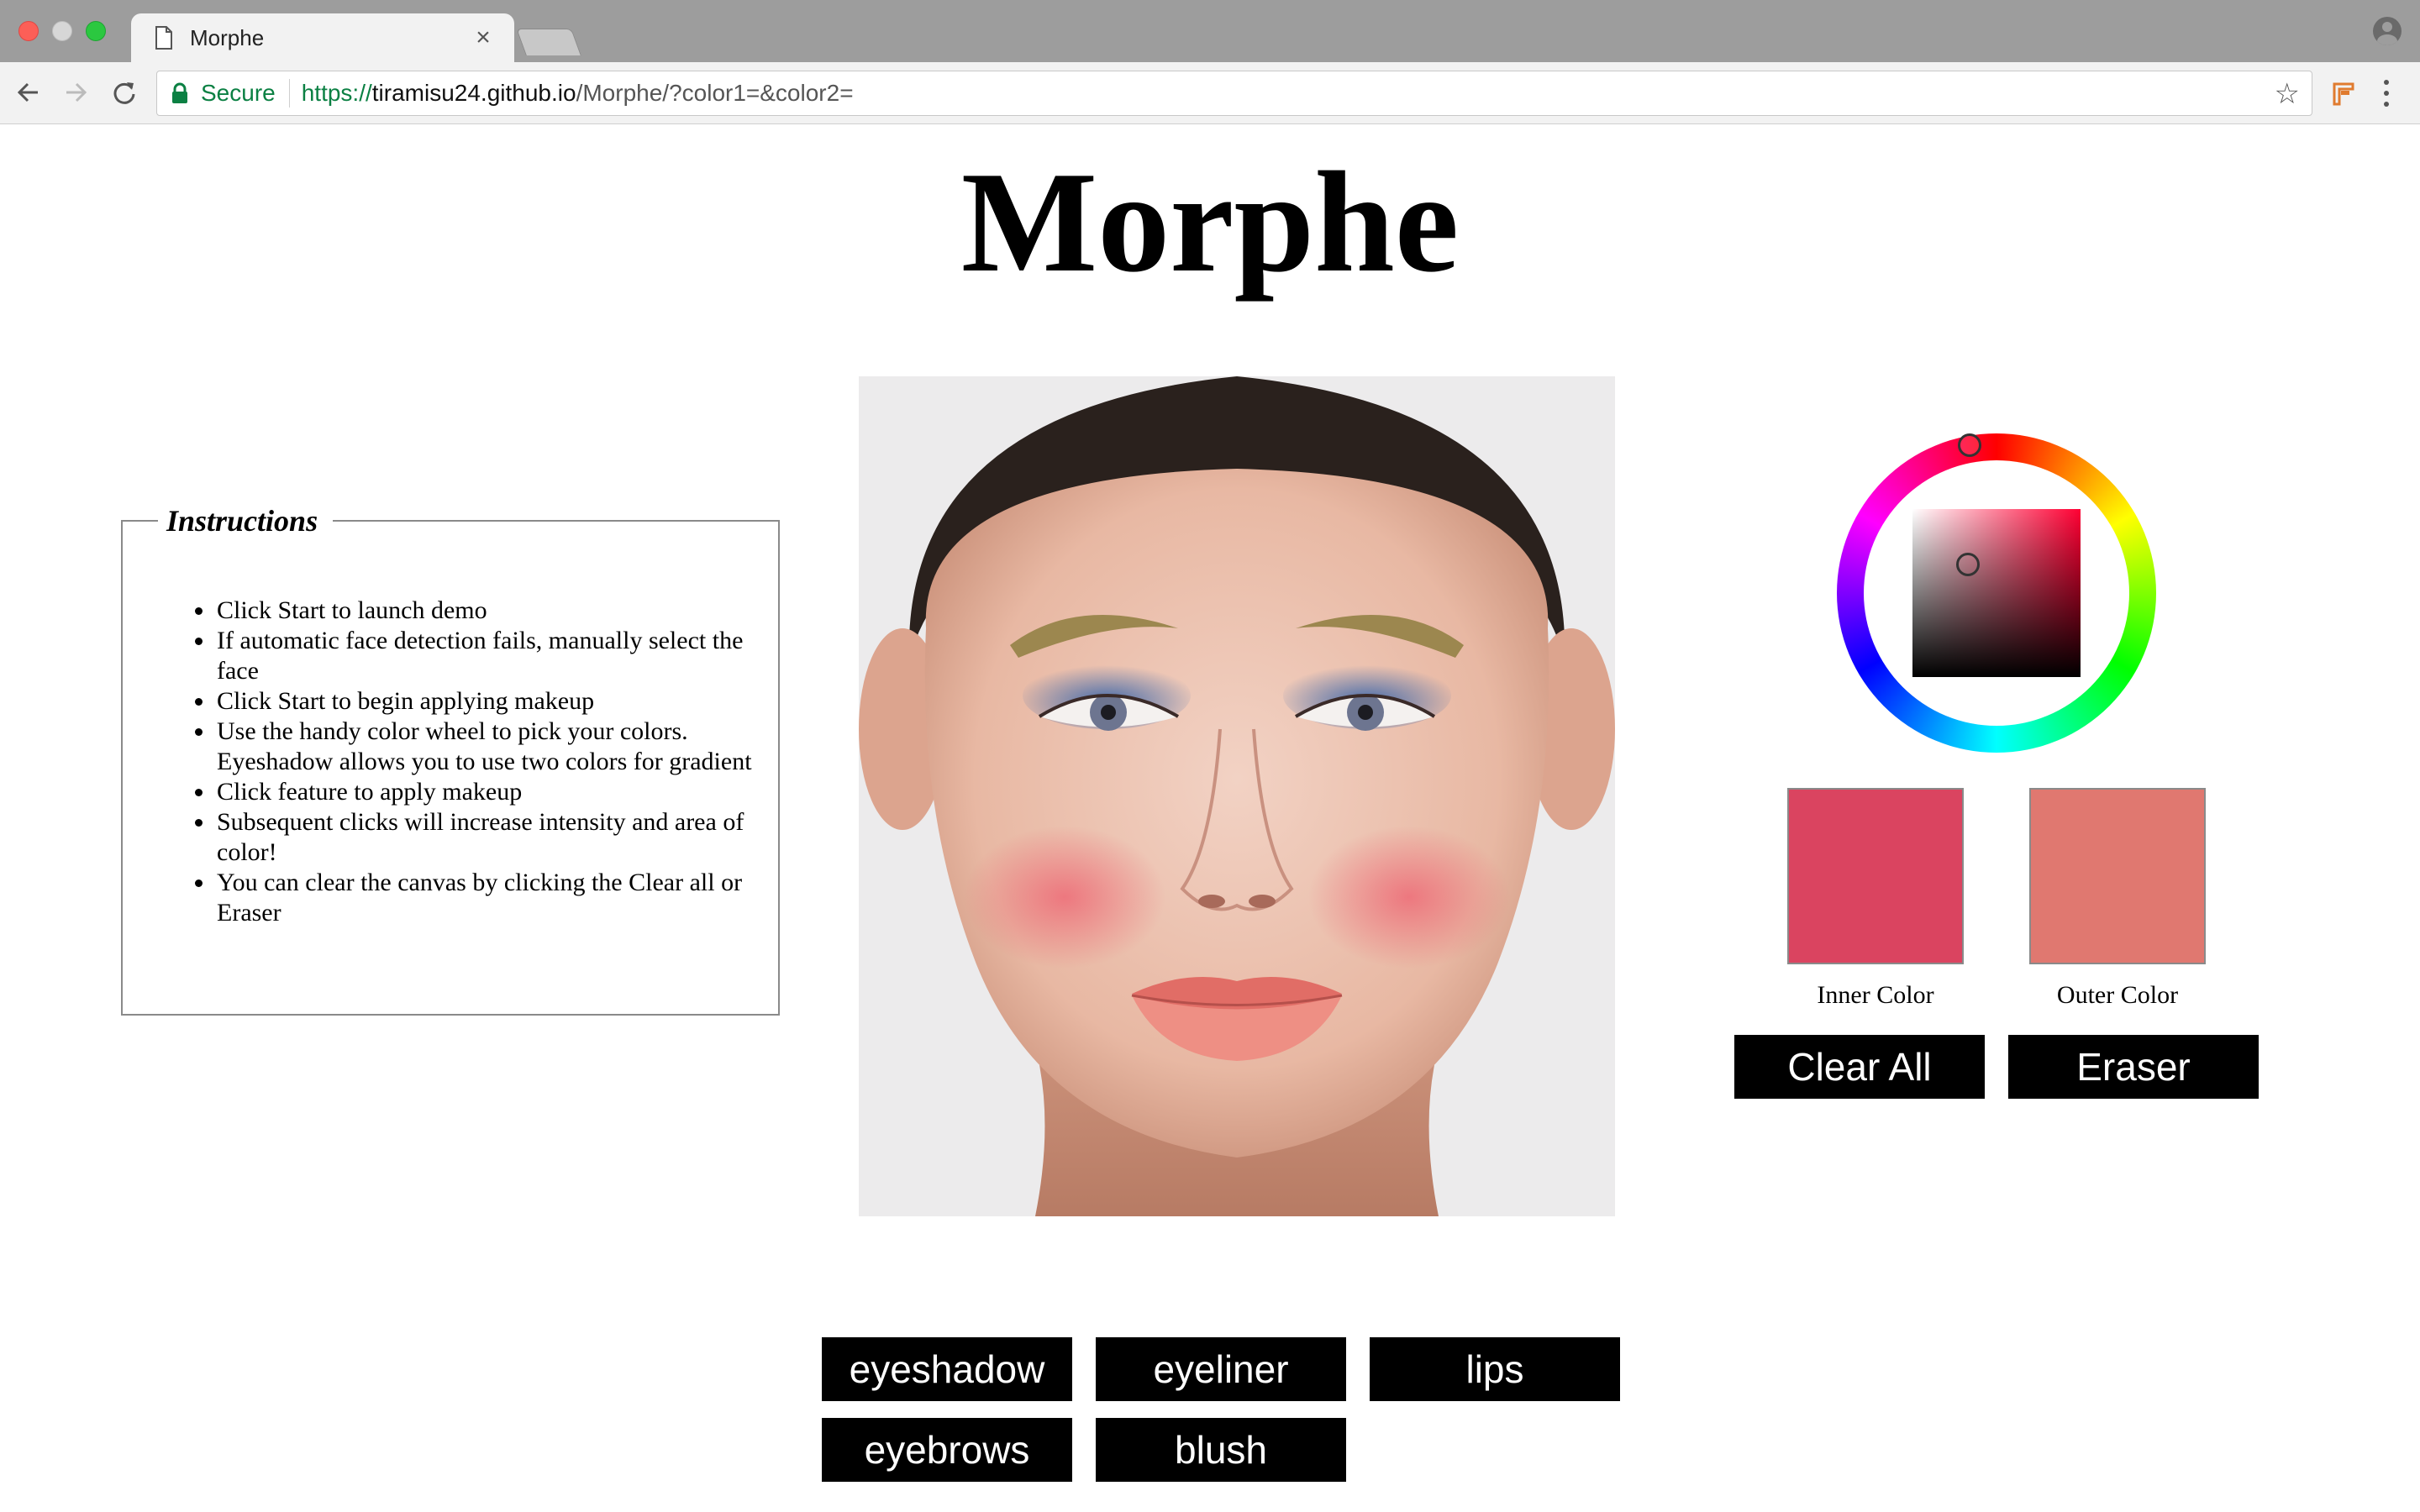  What do you see at coordinates (246, 520) in the screenshot?
I see `instructions-legend: Instructions` at bounding box center [246, 520].